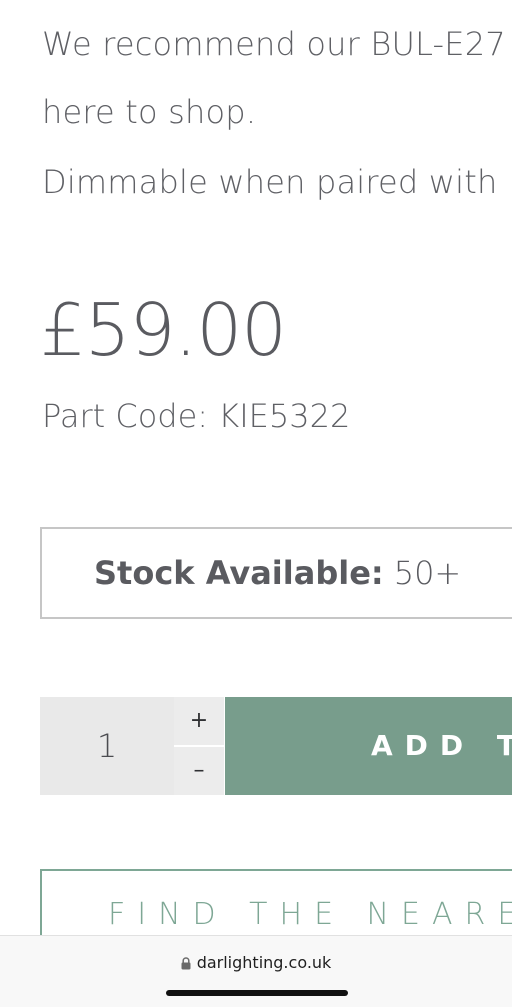 Image resolution: width=512 pixels, height=1007 pixels. I want to click on add-to-basket-button: ADD TO, so click(368, 746).